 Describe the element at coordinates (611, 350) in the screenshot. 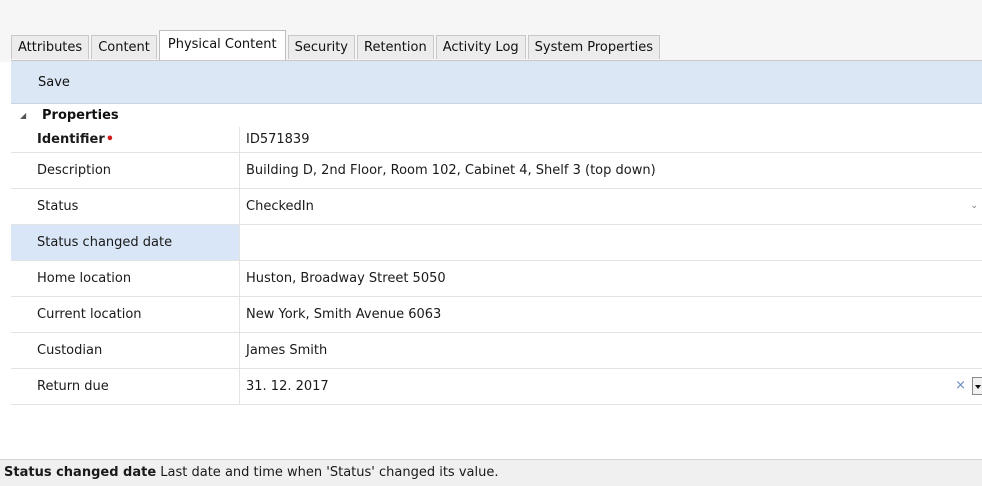

I see `custodian-value: James Smith` at that location.